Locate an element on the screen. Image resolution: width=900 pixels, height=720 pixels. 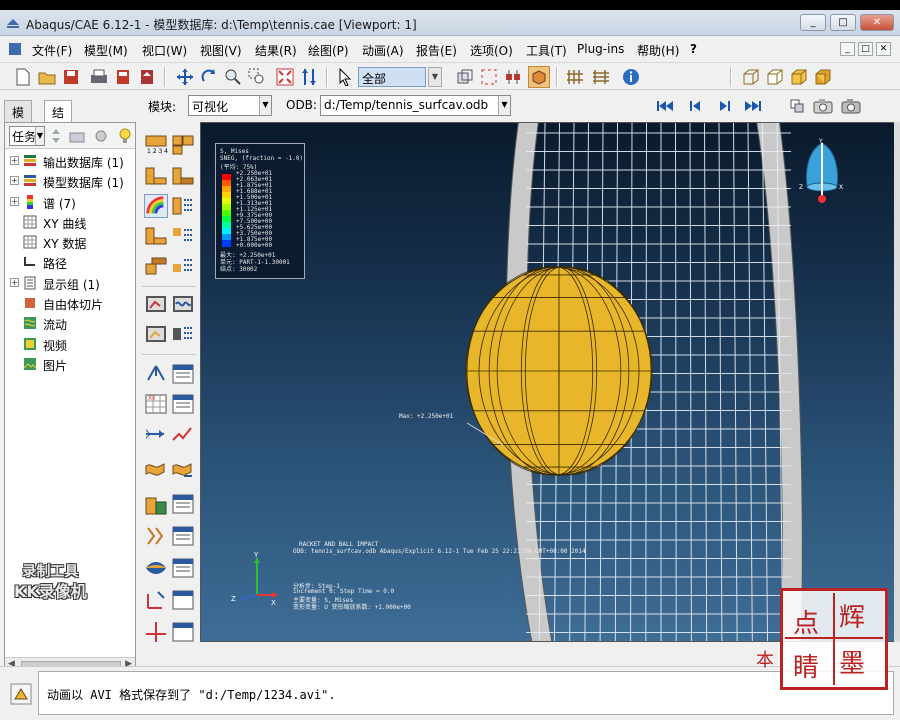
view-cube-icon: Y Z X is located at coordinates (822, 175).